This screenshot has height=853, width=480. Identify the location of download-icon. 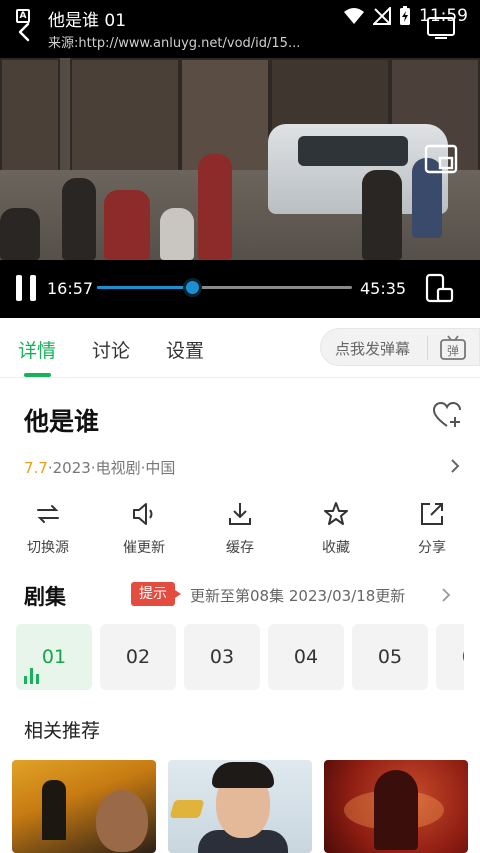
(240, 514).